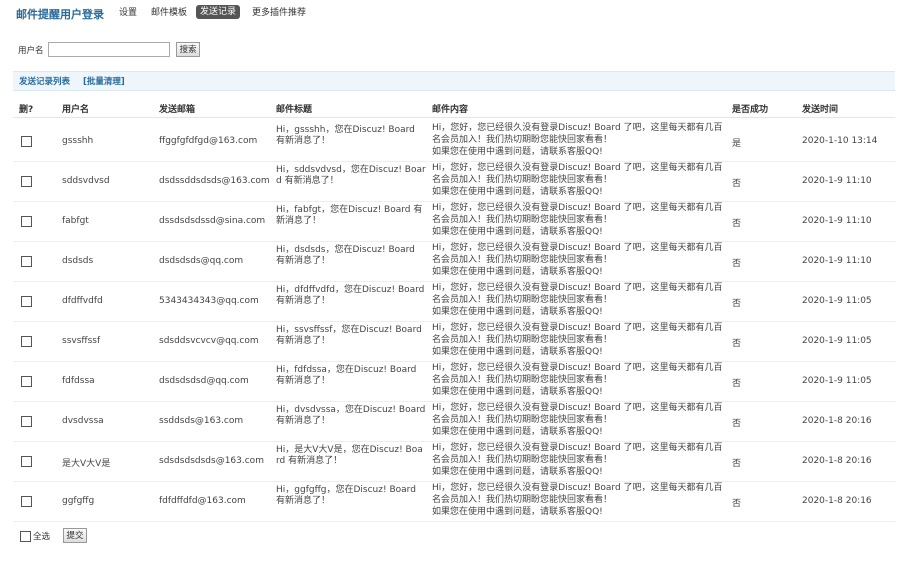 This screenshot has width=910, height=564. What do you see at coordinates (169, 13) in the screenshot?
I see `tab-mail-template: 邮件模板` at bounding box center [169, 13].